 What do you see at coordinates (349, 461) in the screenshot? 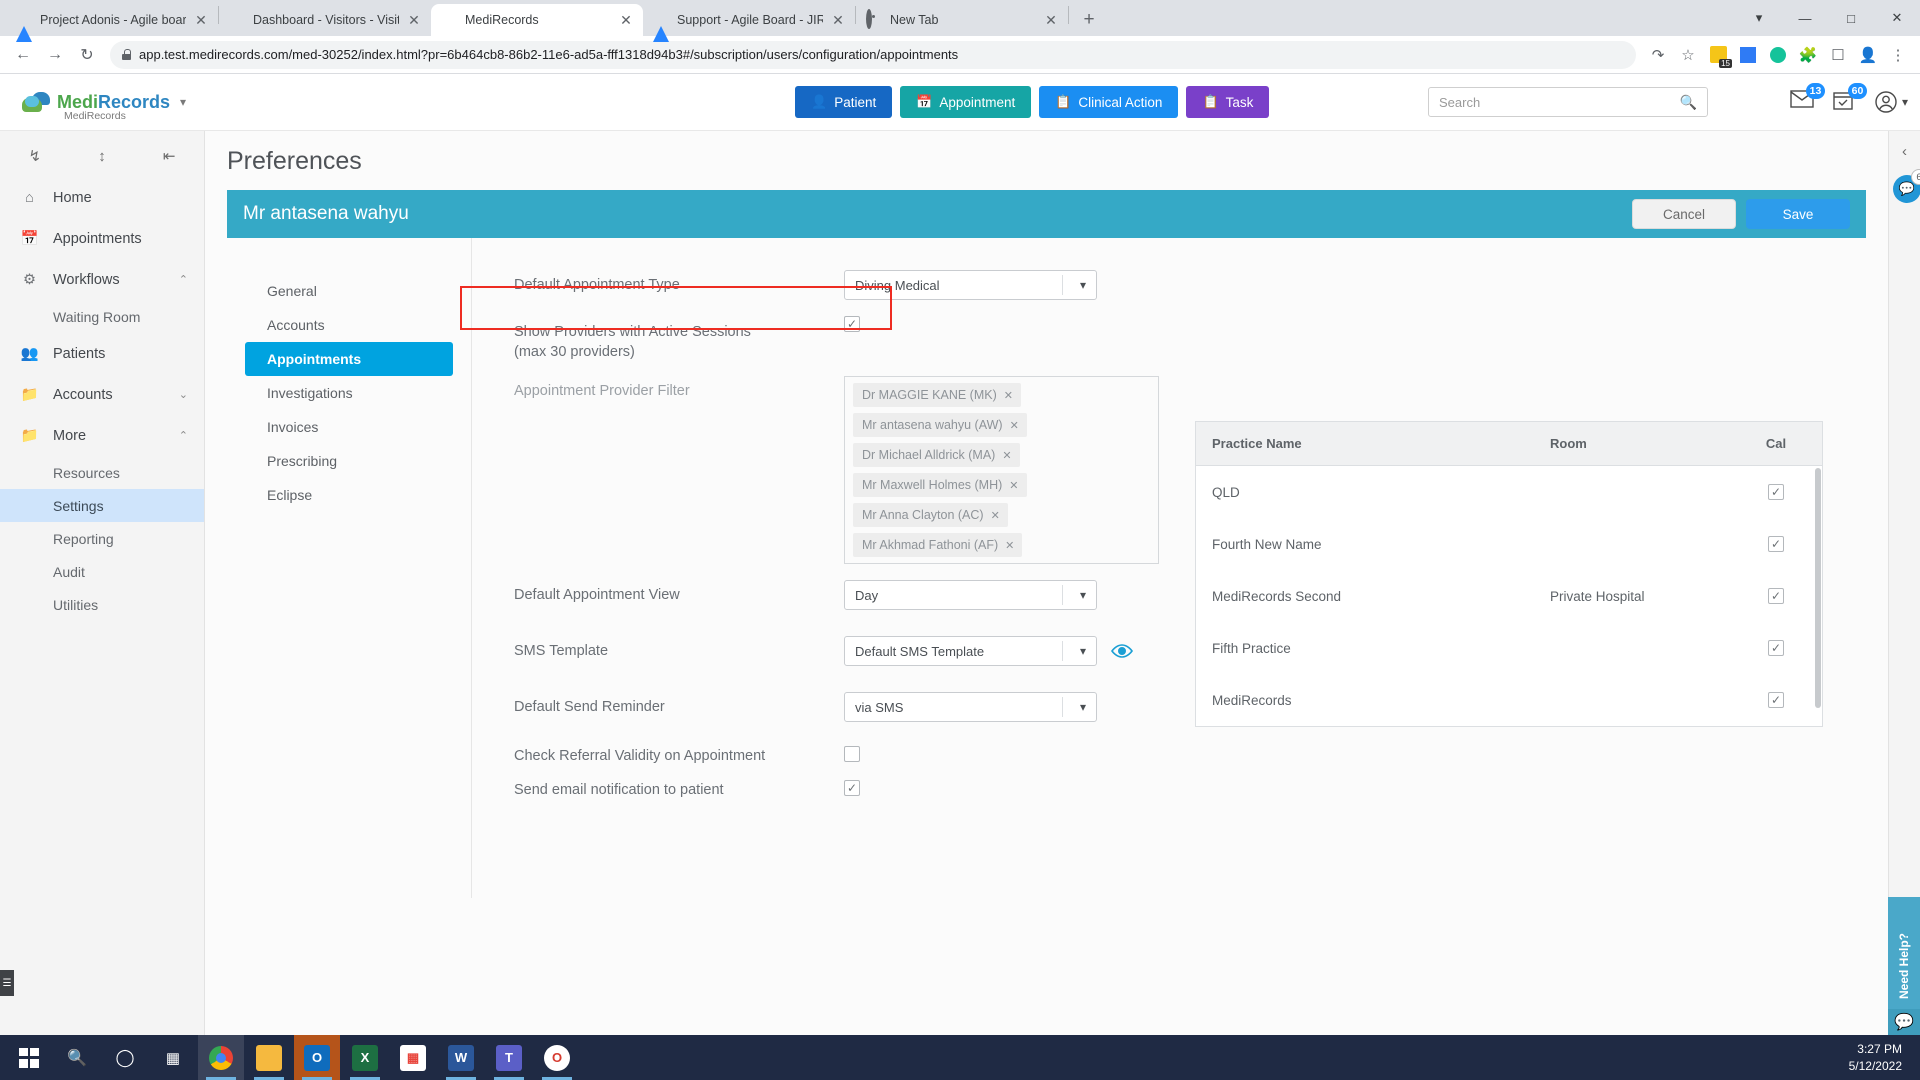
I see `tab-prescribing: Prescribing` at bounding box center [349, 461].